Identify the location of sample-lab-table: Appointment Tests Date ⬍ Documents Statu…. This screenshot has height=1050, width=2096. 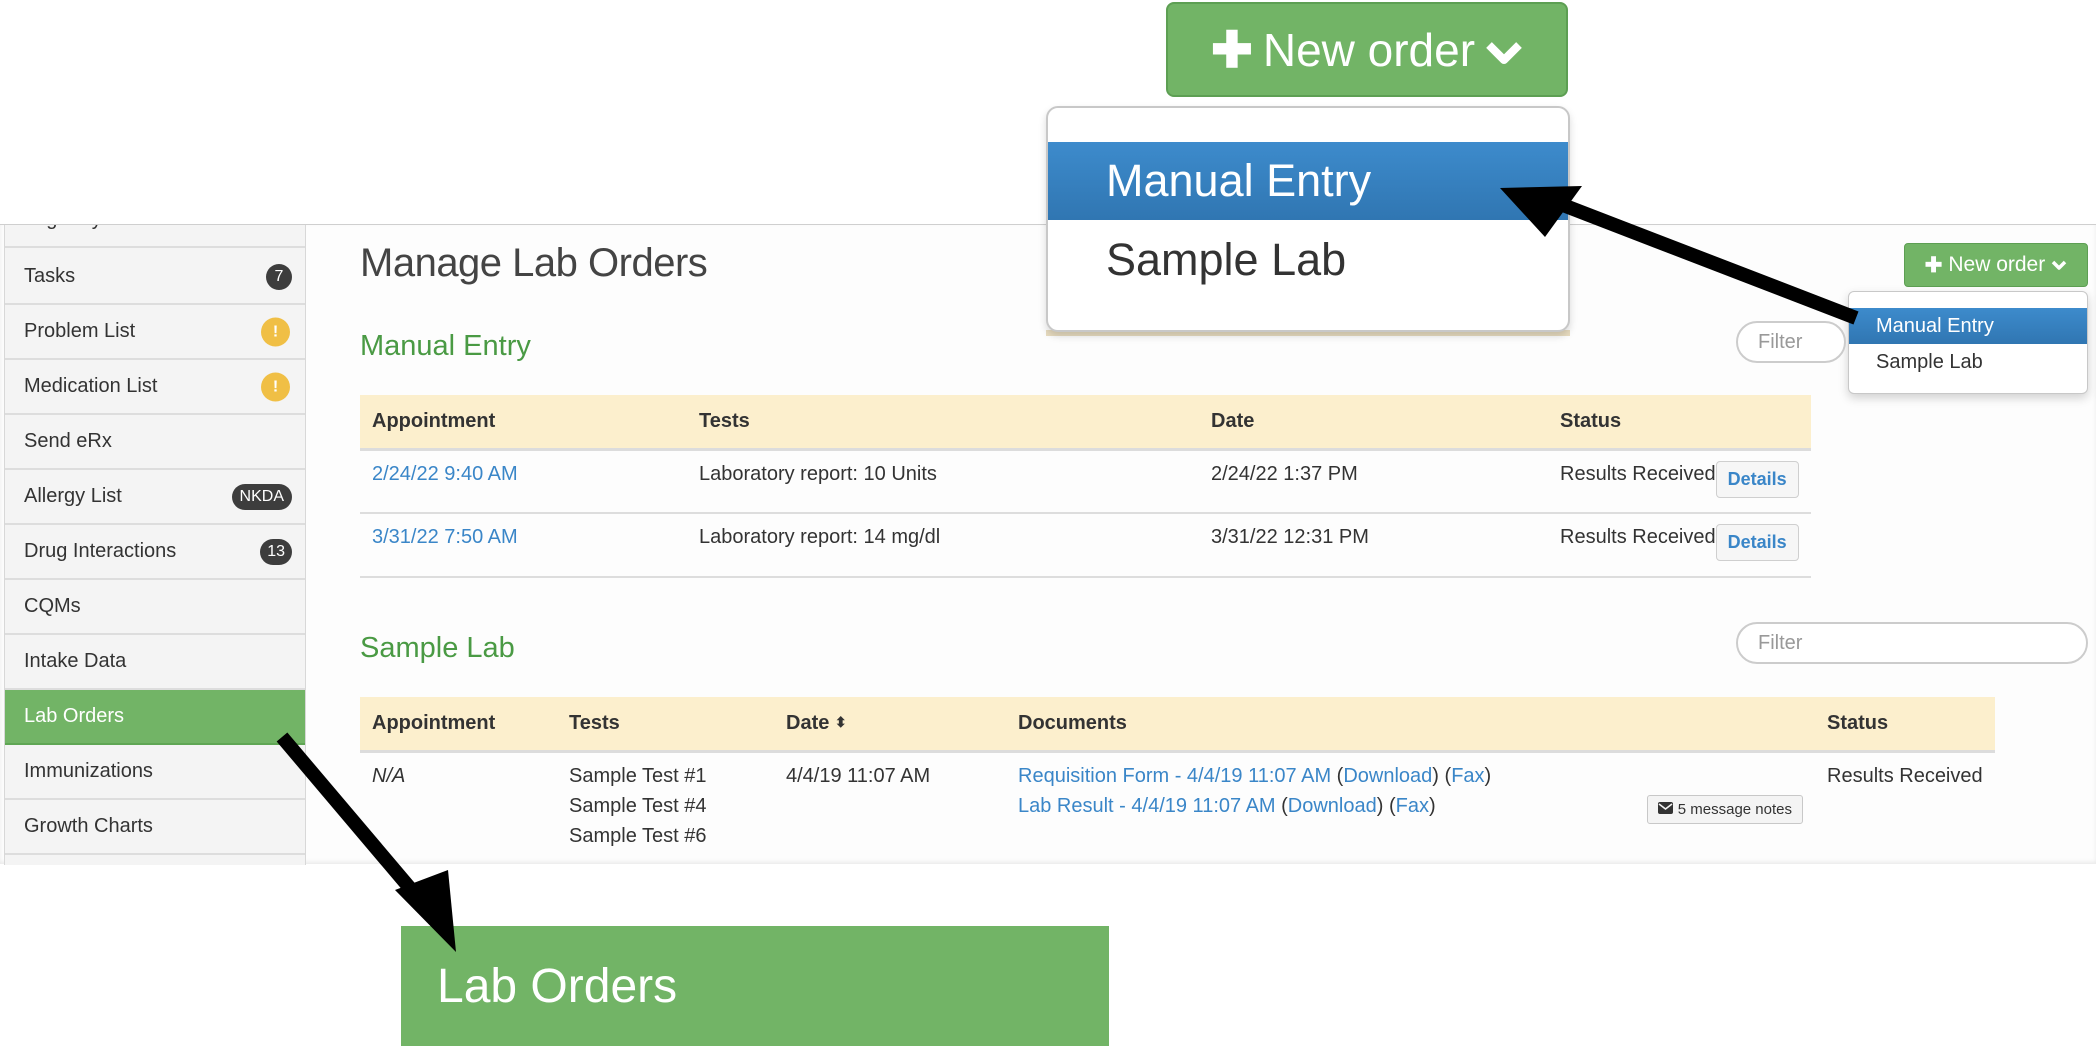
(1177, 774).